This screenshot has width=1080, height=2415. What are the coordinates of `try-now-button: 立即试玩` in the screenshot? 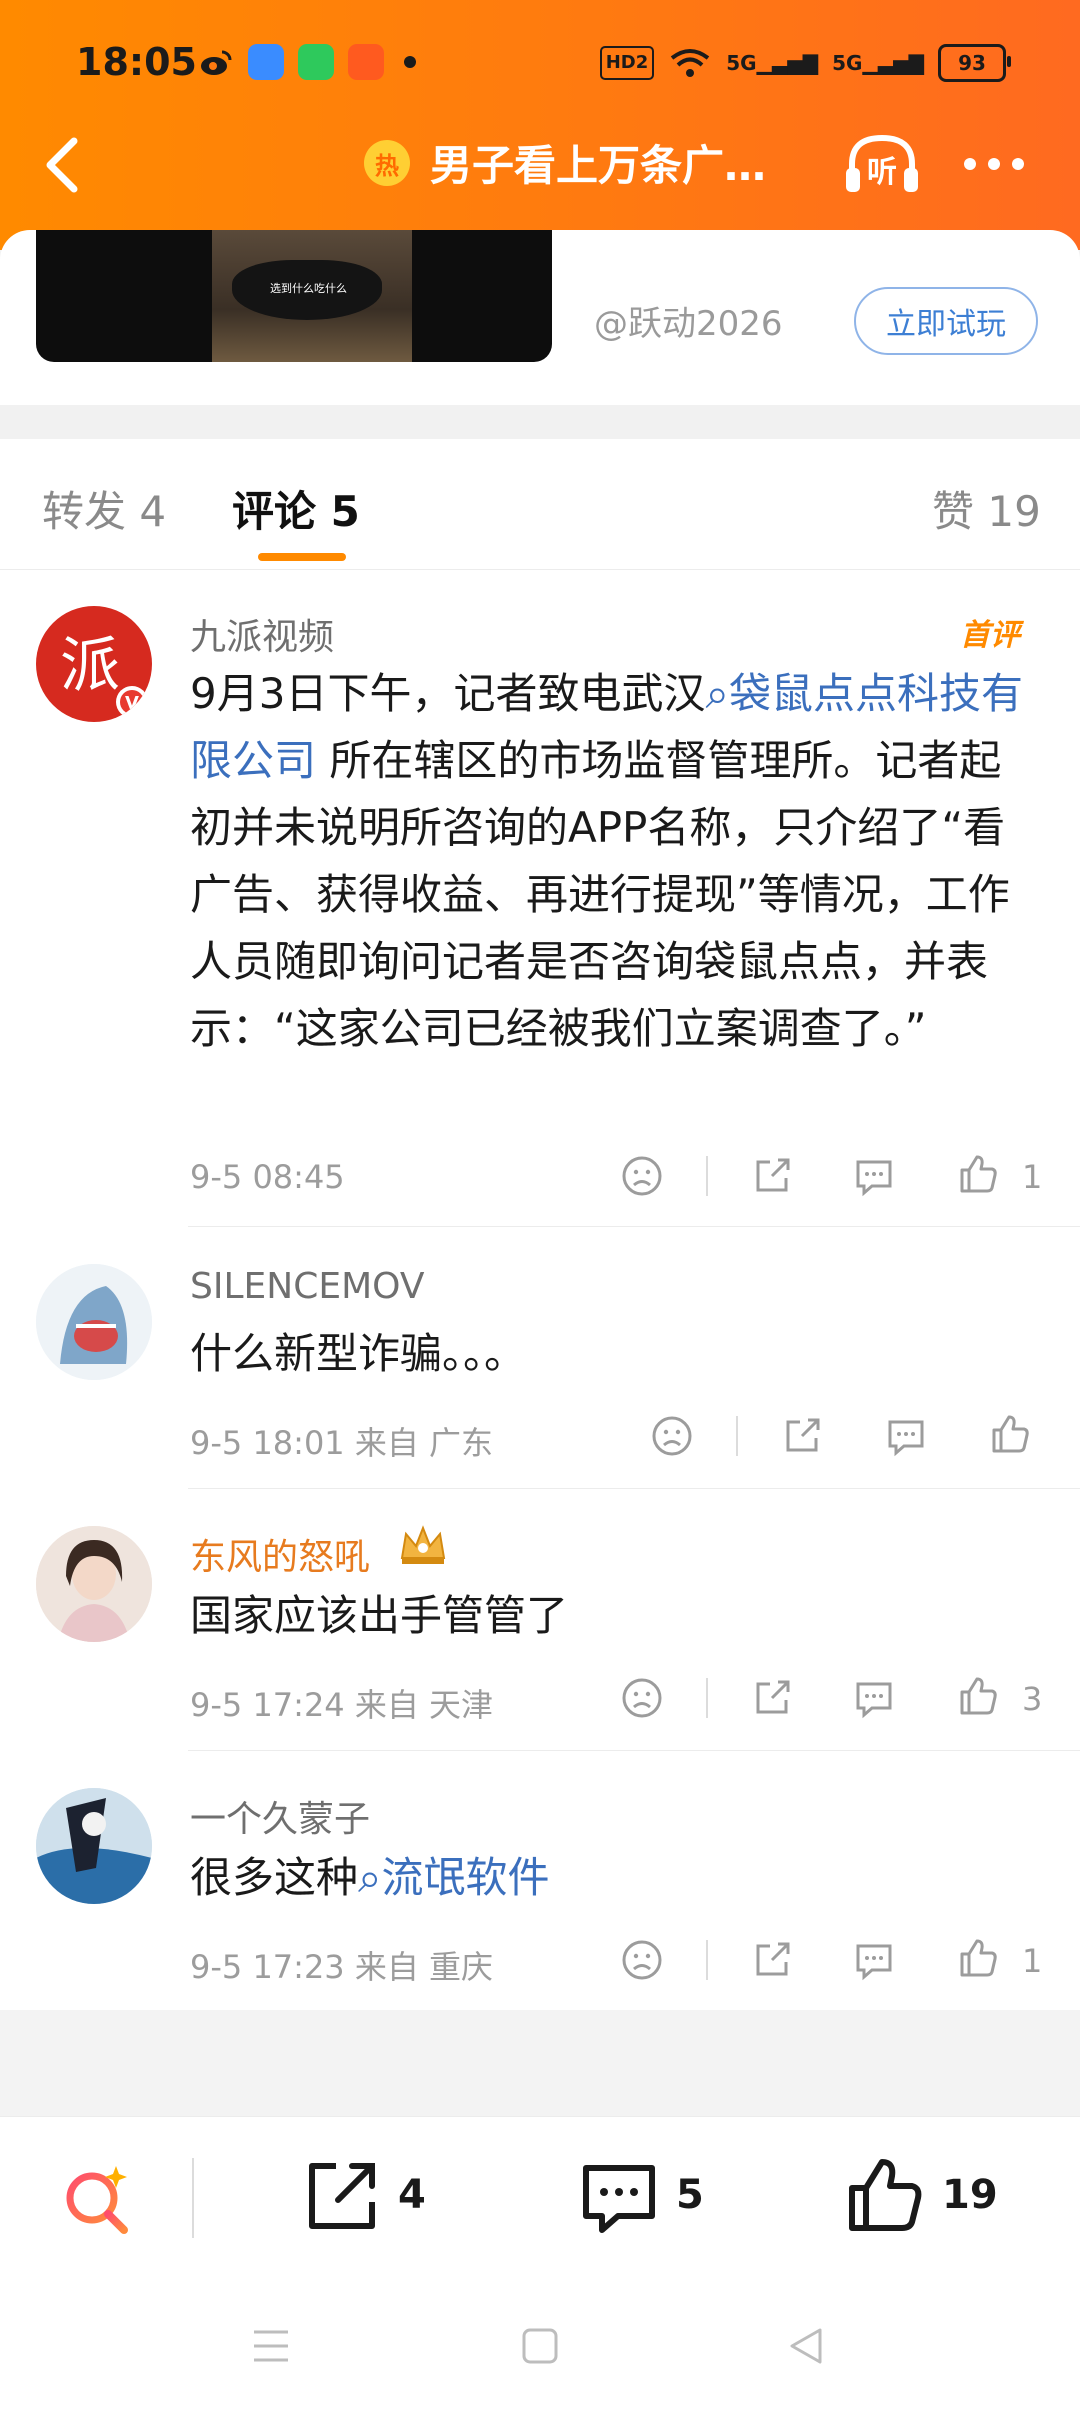 It's located at (946, 321).